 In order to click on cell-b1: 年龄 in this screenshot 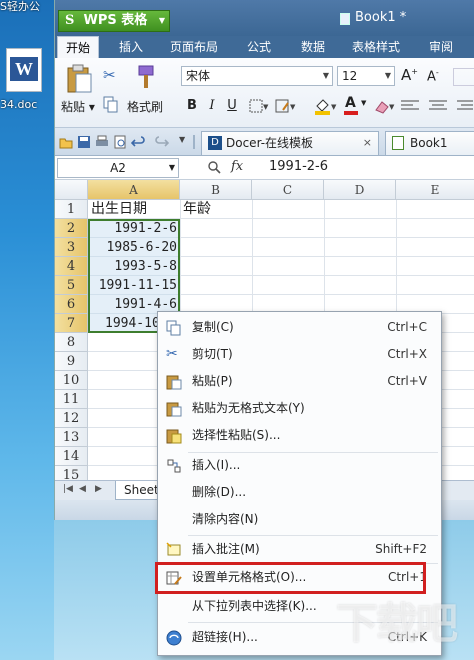, I will do `click(213, 209)`.